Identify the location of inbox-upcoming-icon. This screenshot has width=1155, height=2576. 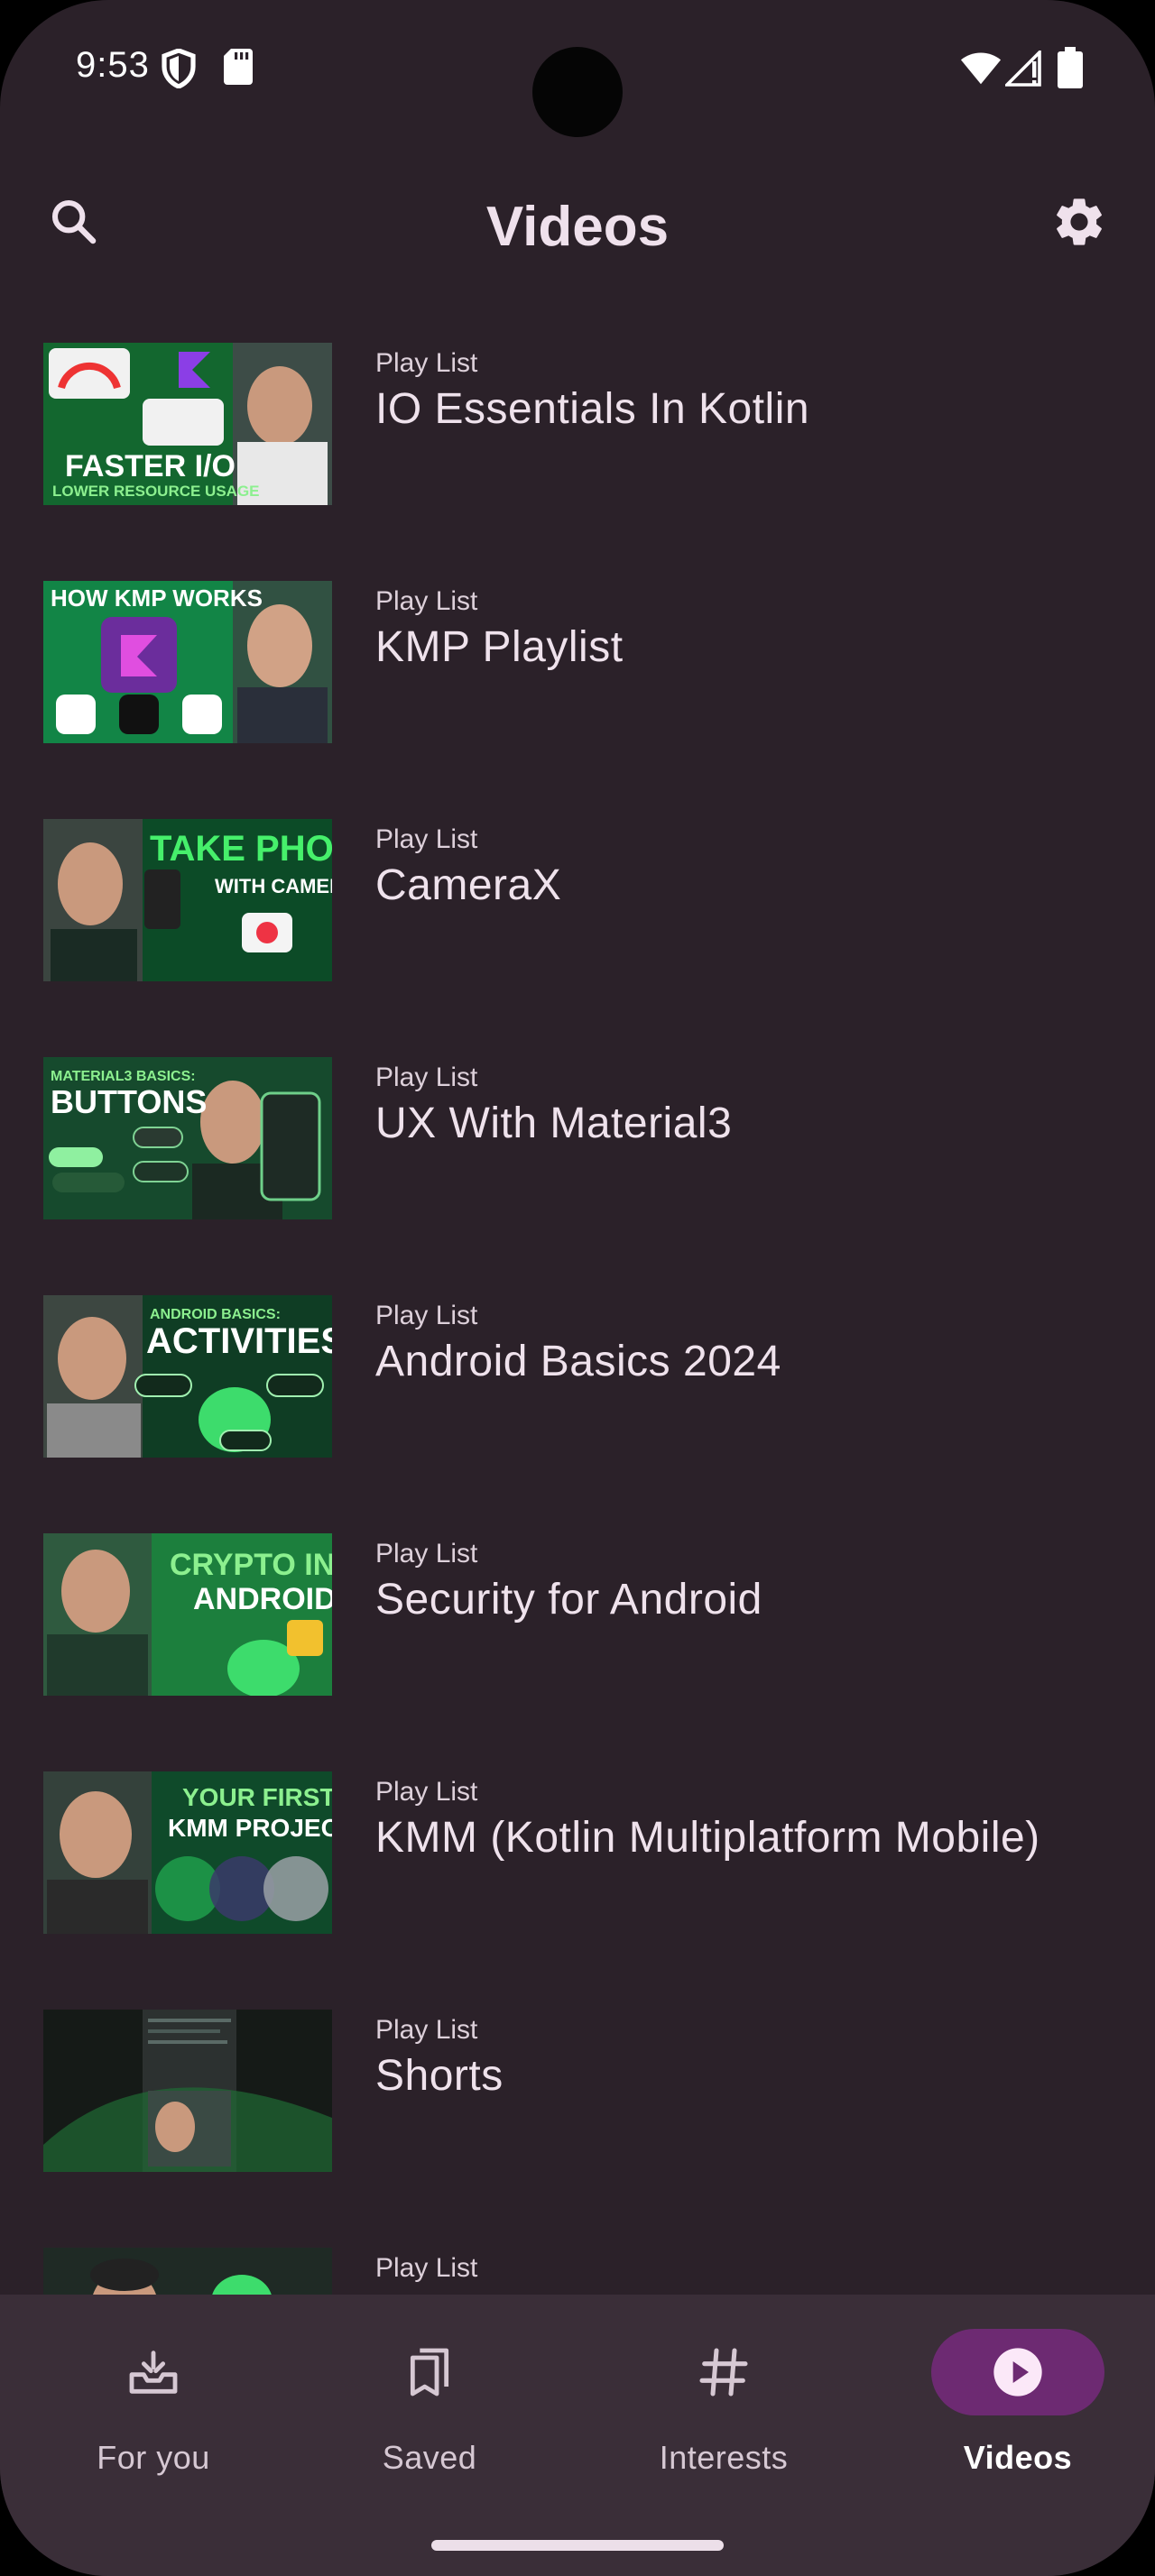
(153, 2373).